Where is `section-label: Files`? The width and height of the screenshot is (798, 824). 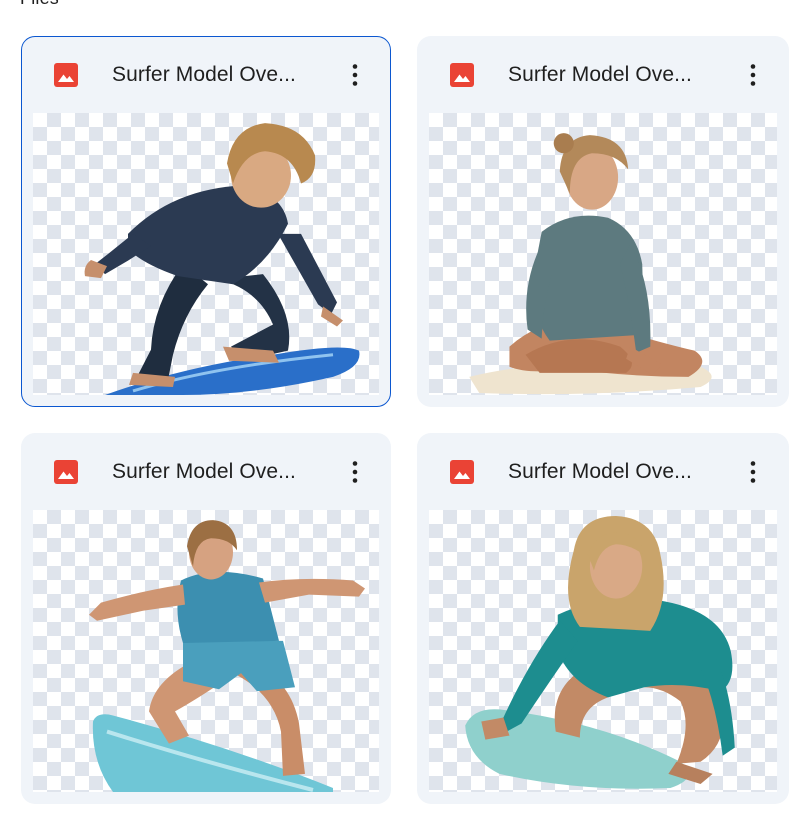
section-label: Files is located at coordinates (39, 4).